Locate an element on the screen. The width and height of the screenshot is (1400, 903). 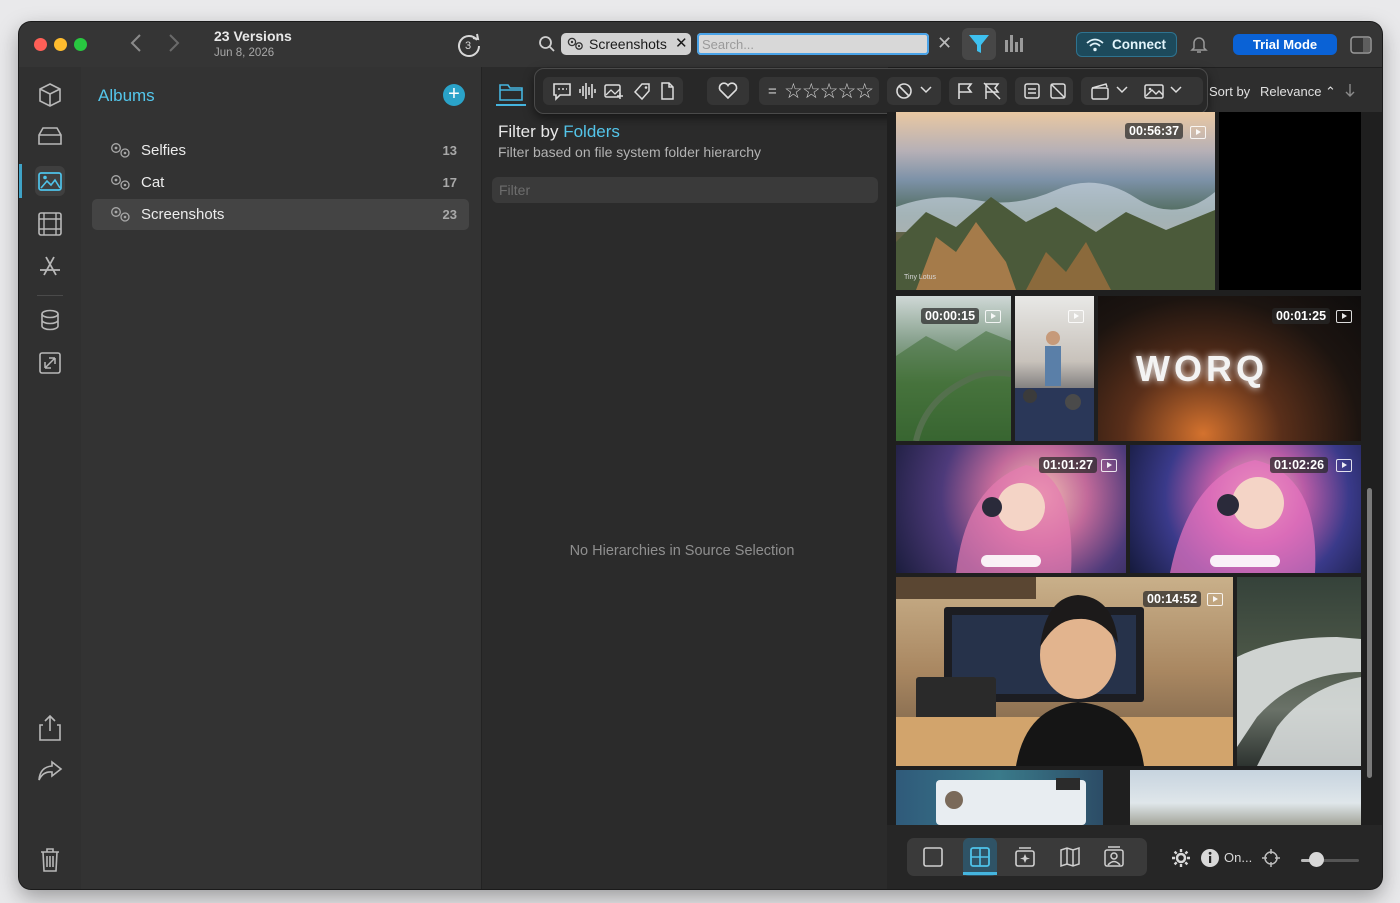
remove-token-icon: ✕ is located at coordinates (681, 44).